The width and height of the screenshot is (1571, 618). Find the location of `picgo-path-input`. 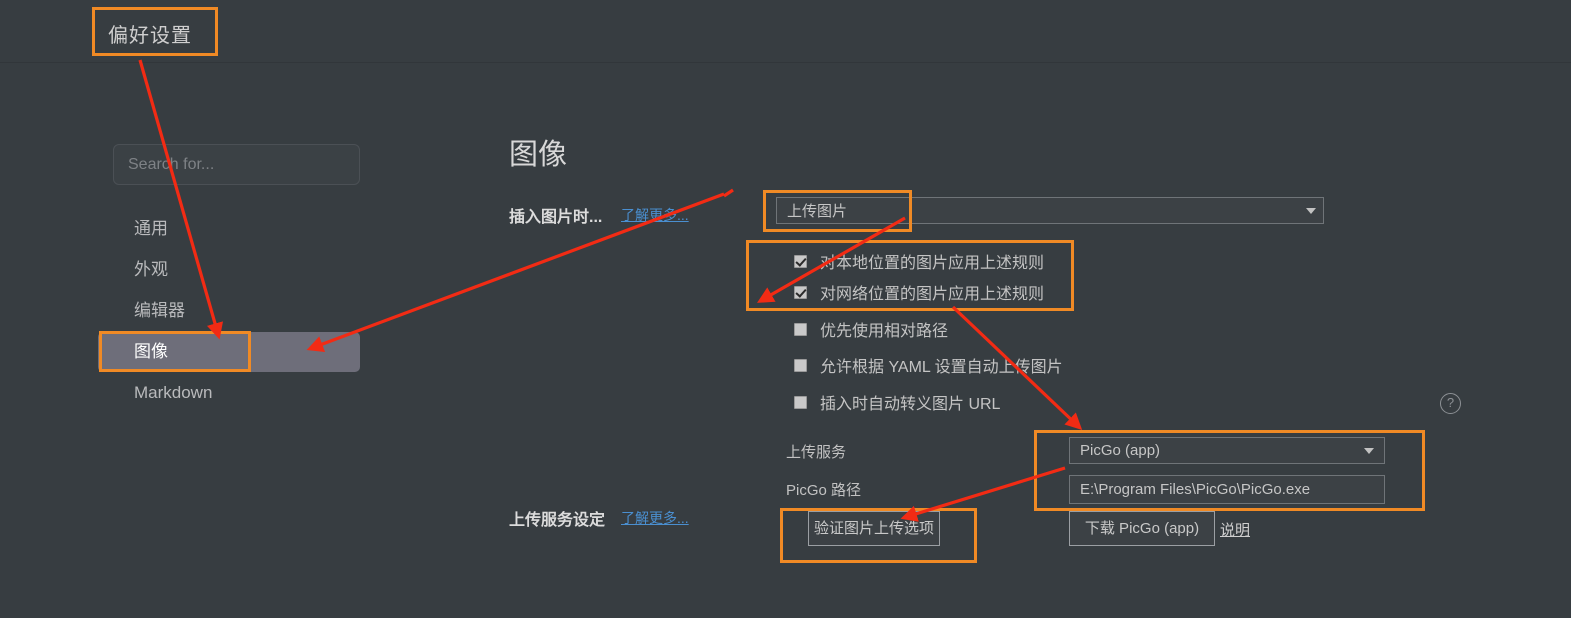

picgo-path-input is located at coordinates (1227, 489).